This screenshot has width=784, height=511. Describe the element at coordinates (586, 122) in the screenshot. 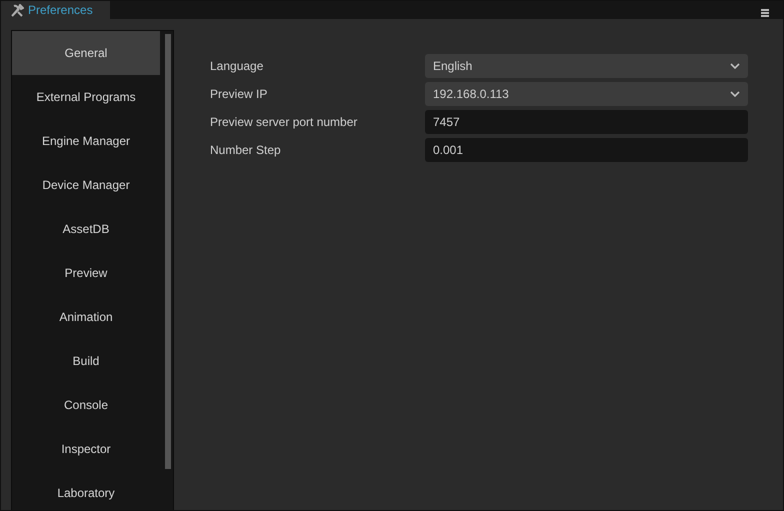

I see `input-field: 7457` at that location.